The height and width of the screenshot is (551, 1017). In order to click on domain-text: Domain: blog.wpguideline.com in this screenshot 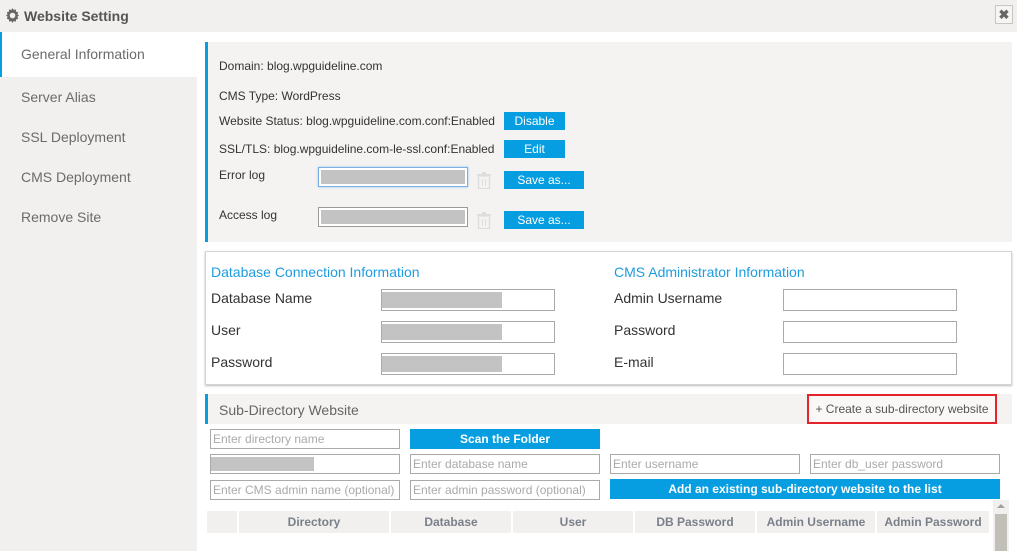, I will do `click(301, 66)`.